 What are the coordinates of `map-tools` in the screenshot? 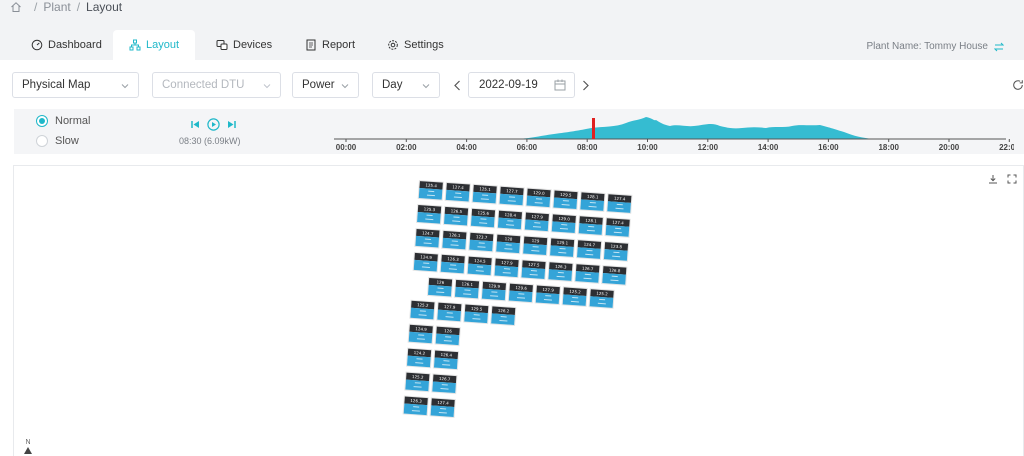 It's located at (1002, 179).